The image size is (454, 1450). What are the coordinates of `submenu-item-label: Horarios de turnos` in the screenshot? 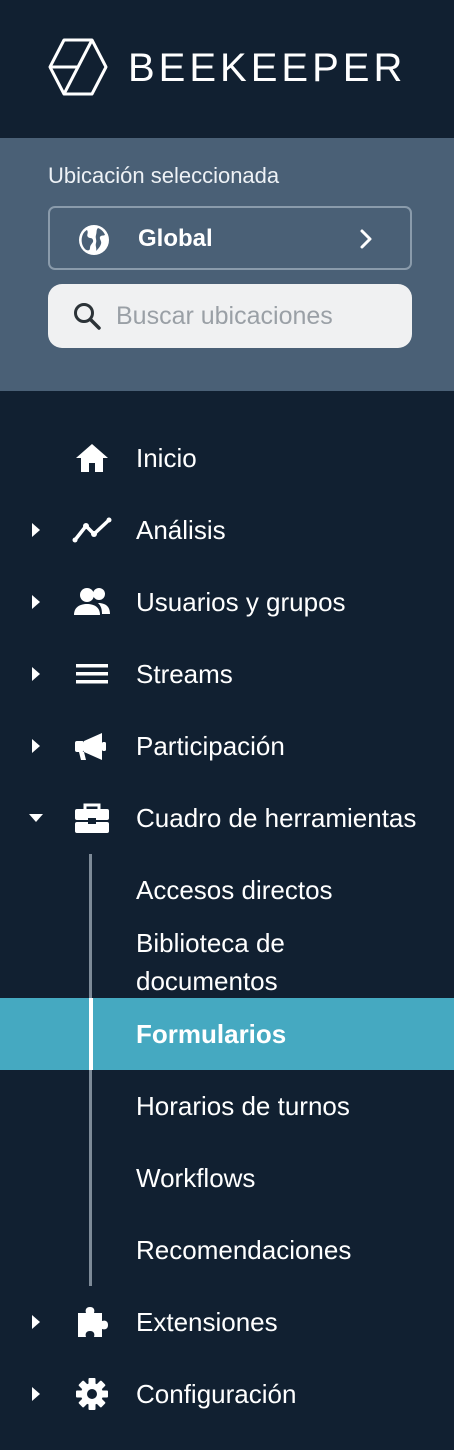 It's located at (243, 1106).